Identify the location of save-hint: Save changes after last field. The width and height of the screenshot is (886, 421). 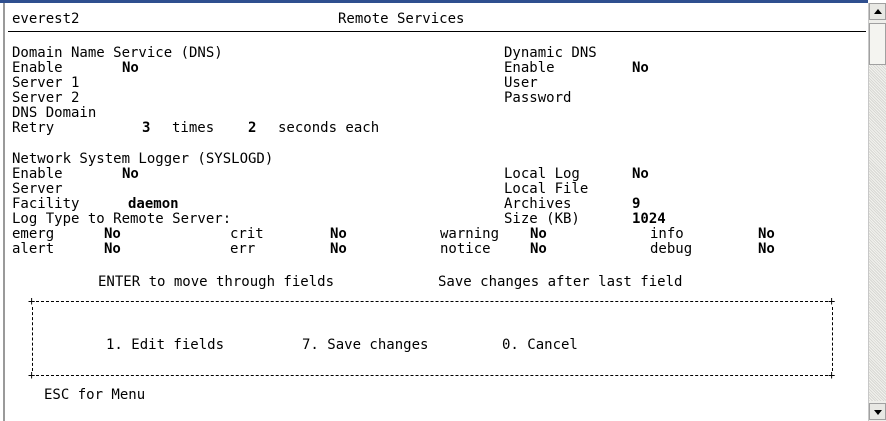
(560, 282).